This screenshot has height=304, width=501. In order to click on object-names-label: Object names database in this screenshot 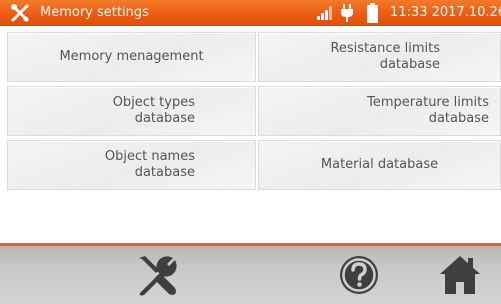, I will do `click(149, 164)`.